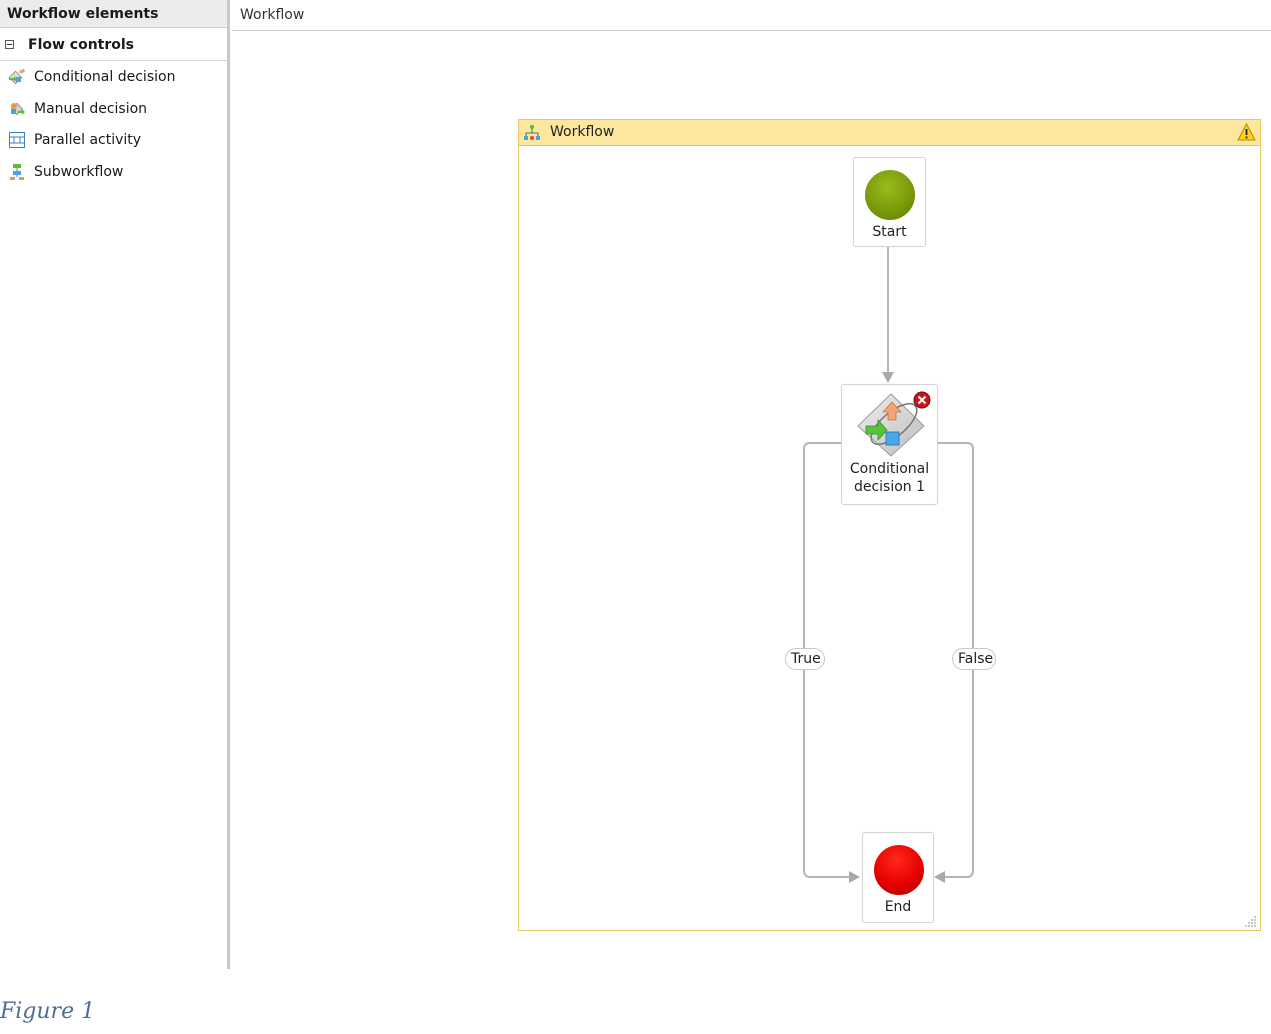  I want to click on decision-label-line1: Conditional, so click(889, 469).